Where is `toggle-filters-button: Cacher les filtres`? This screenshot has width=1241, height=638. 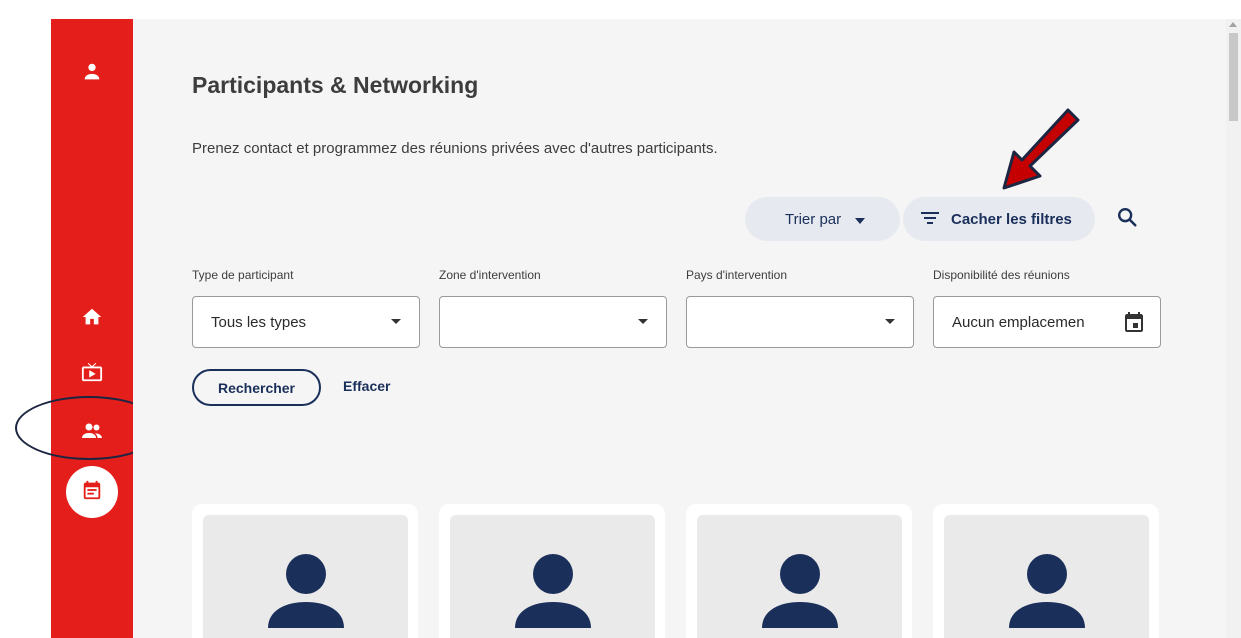
toggle-filters-button: Cacher les filtres is located at coordinates (999, 219).